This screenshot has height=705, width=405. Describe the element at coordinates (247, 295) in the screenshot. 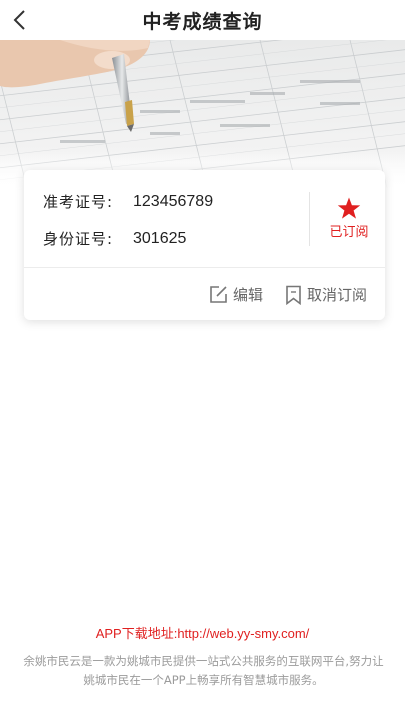

I see `edit-label: 编辑` at that location.